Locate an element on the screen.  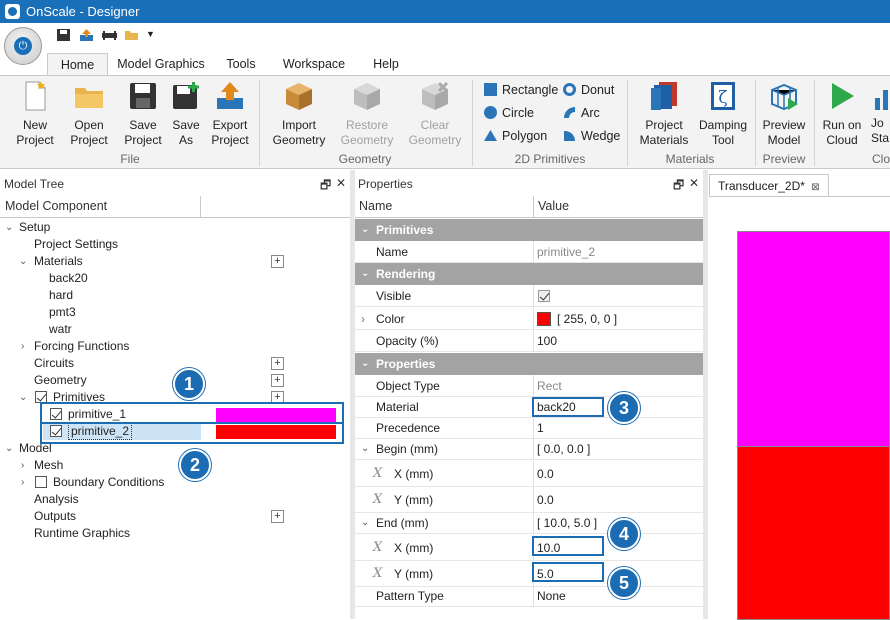
prop-row-pattern-type: Pattern Type None is located at coordinates (529, 596).